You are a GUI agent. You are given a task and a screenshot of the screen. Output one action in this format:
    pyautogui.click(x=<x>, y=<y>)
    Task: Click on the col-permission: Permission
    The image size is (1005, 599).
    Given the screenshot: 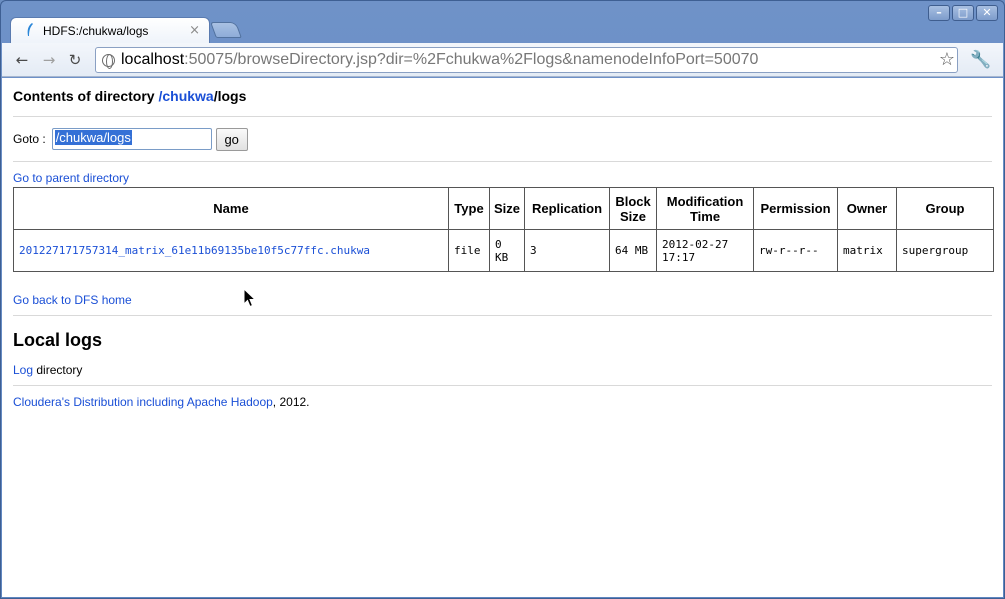 What is the action you would take?
    pyautogui.click(x=796, y=208)
    